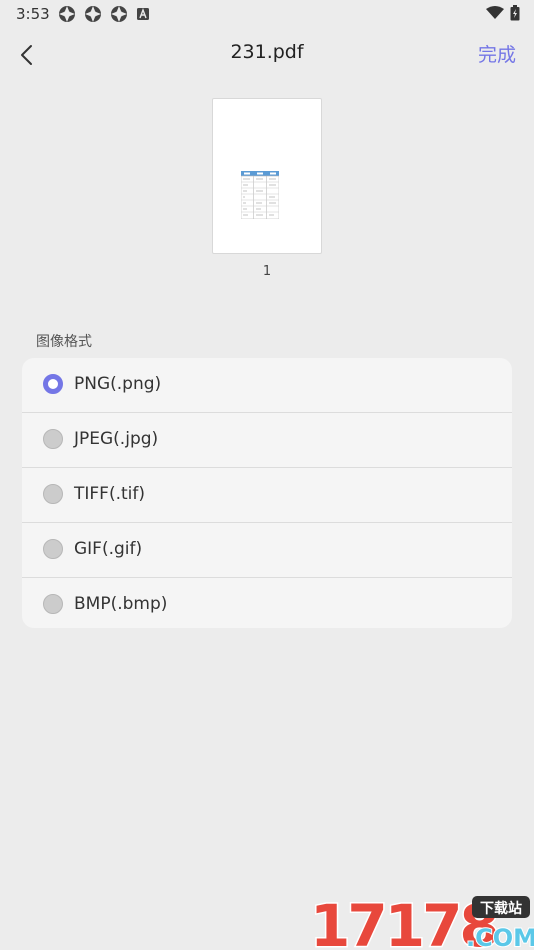 The height and width of the screenshot is (950, 534). Describe the element at coordinates (53, 384) in the screenshot. I see `radio-button-selected` at that location.